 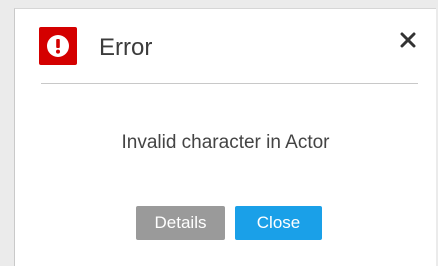 What do you see at coordinates (278, 223) in the screenshot?
I see `close-button: Close` at bounding box center [278, 223].